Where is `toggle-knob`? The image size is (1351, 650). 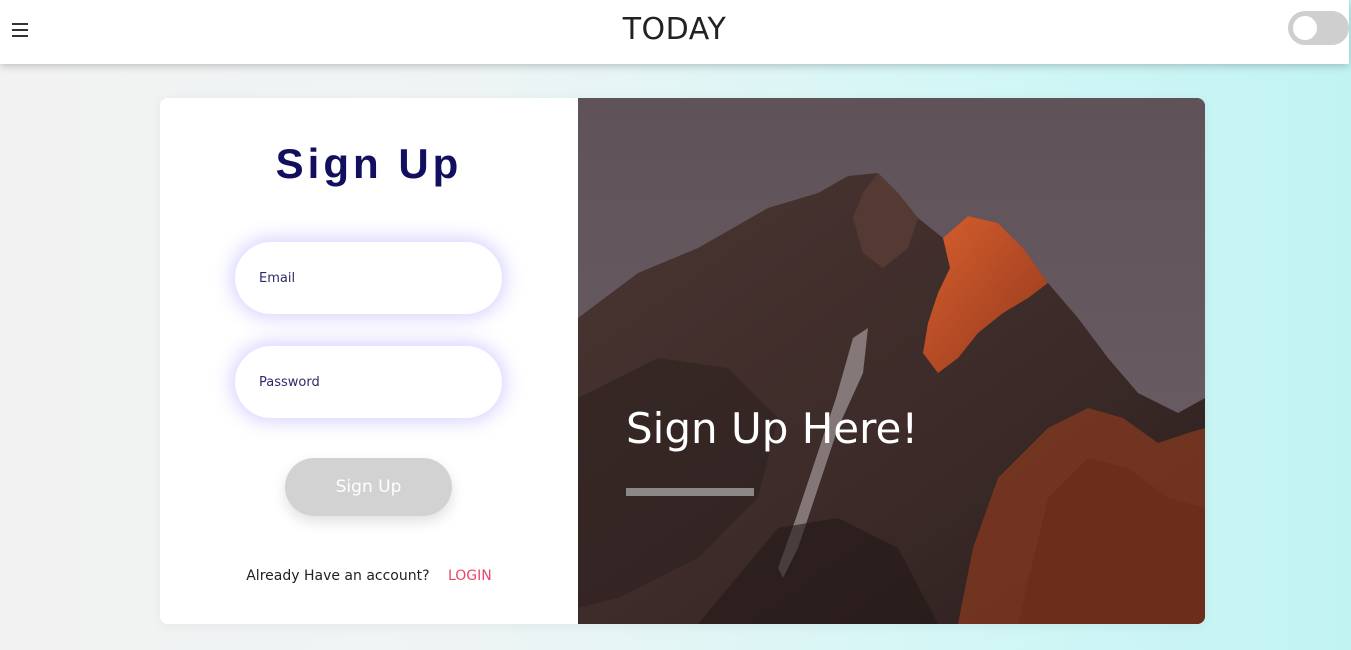 toggle-knob is located at coordinates (1305, 28).